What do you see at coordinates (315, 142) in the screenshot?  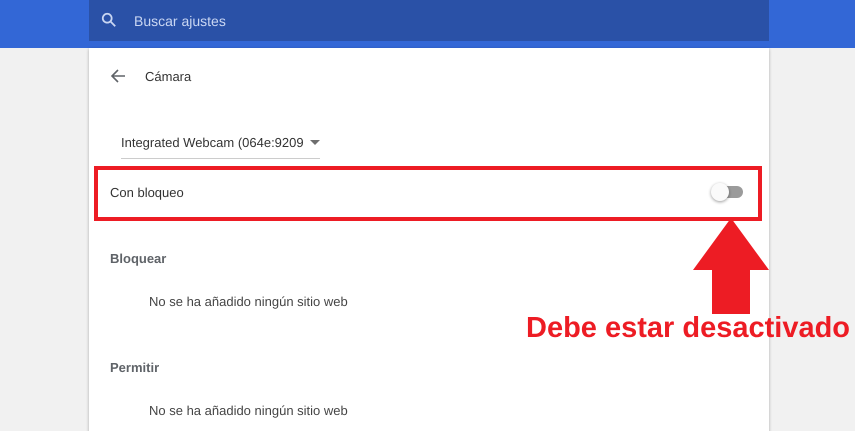 I see `caret-icon` at bounding box center [315, 142].